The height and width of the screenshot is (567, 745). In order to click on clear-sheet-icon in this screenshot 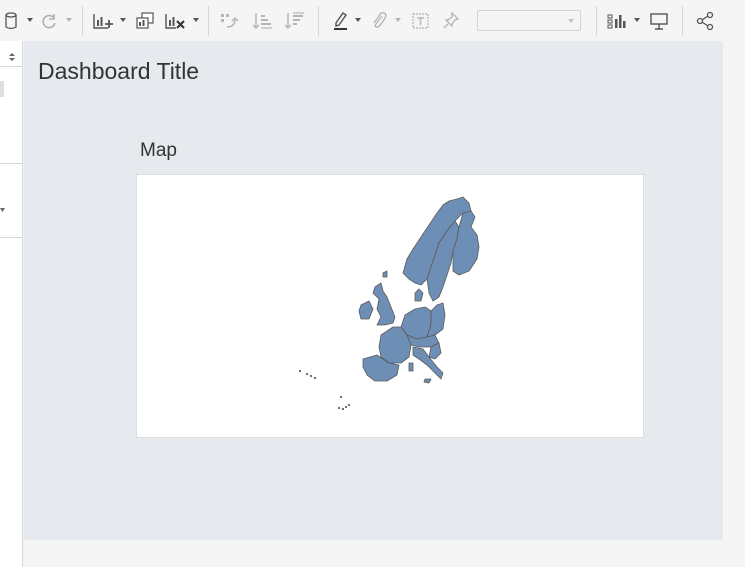, I will do `click(175, 21)`.